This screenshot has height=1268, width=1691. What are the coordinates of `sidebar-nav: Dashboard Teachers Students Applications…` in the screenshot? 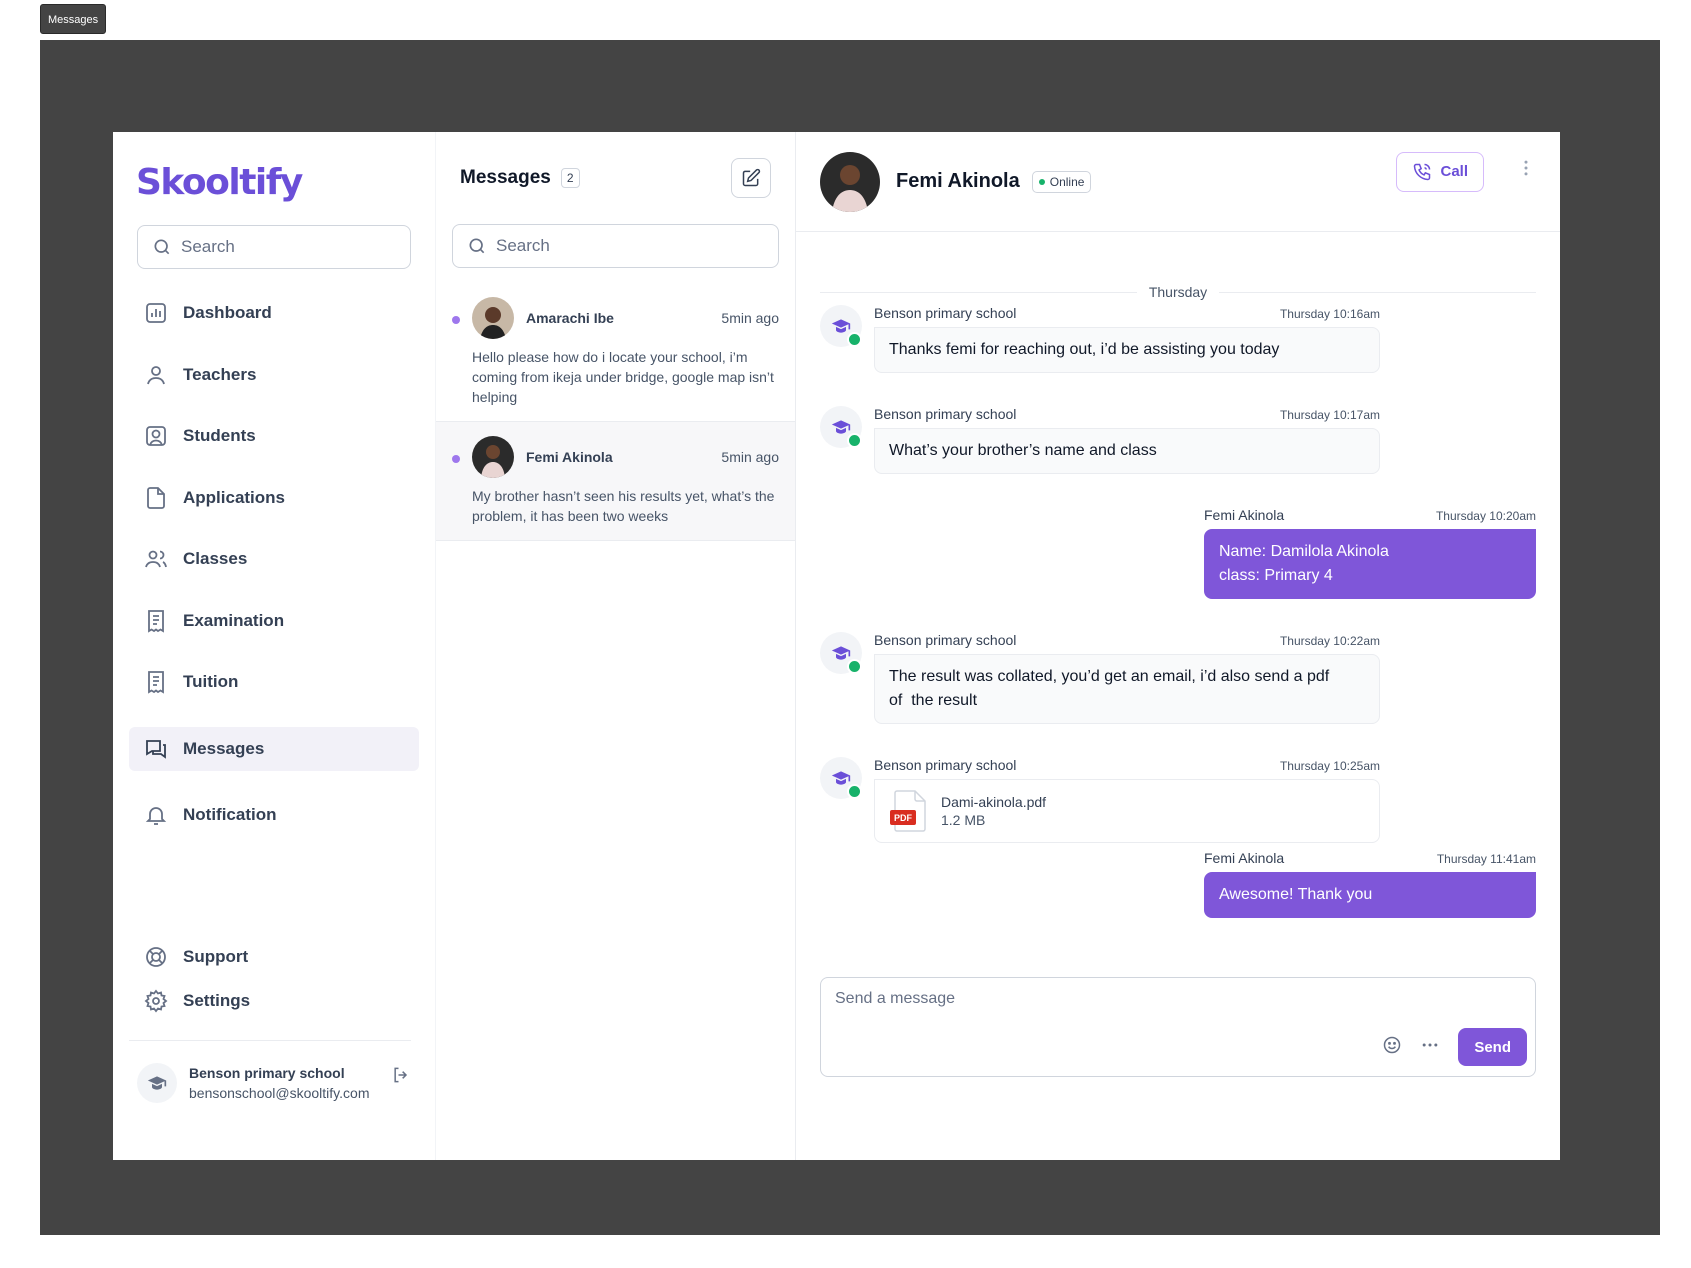 It's located at (274, 564).